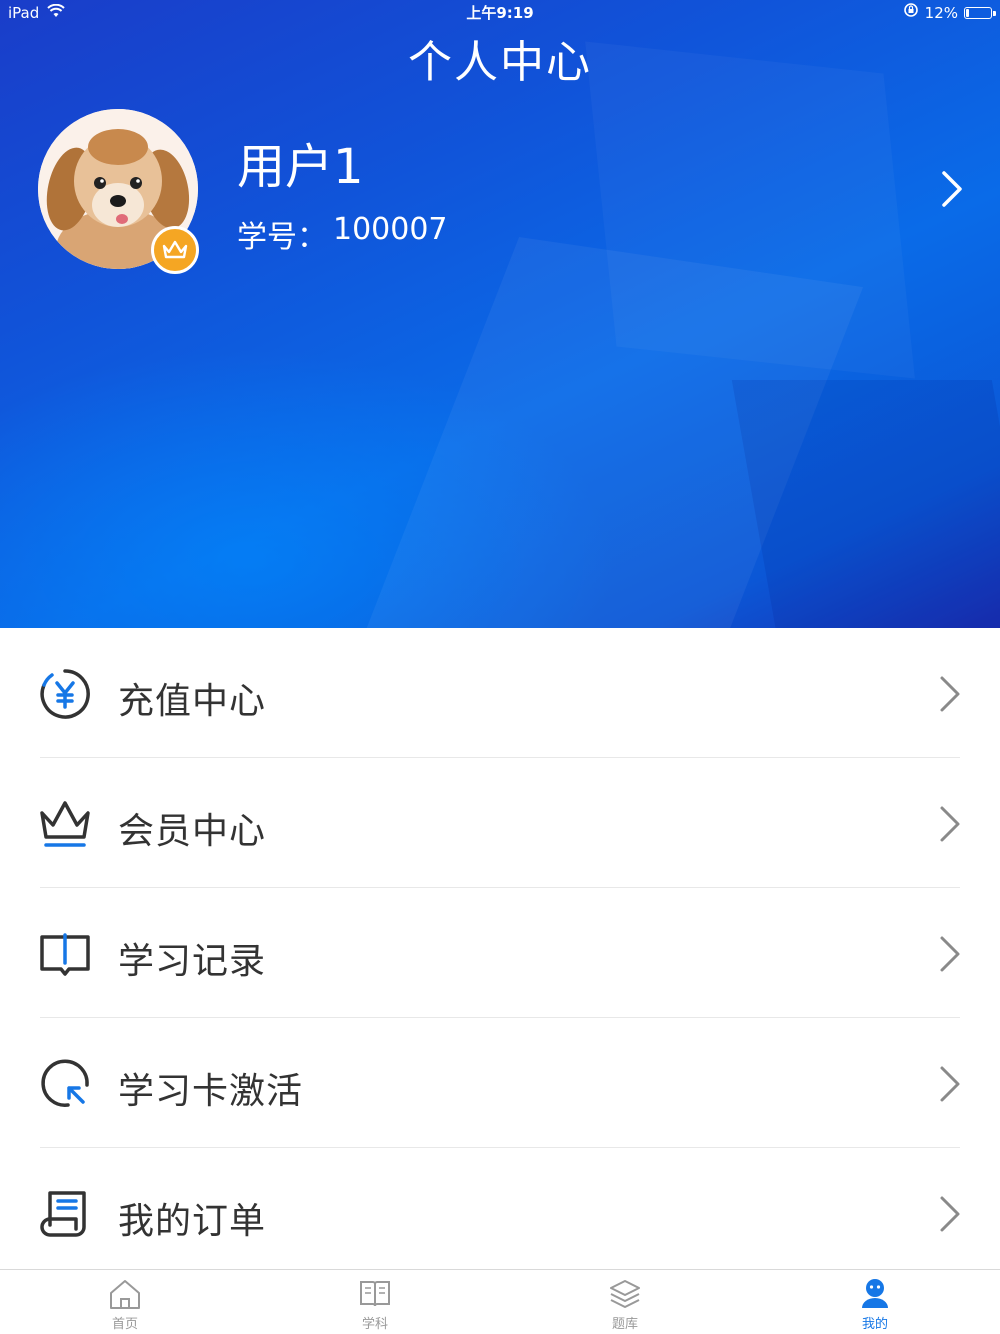 The image size is (1000, 1334). I want to click on tab-home: 首页, so click(125, 1302).